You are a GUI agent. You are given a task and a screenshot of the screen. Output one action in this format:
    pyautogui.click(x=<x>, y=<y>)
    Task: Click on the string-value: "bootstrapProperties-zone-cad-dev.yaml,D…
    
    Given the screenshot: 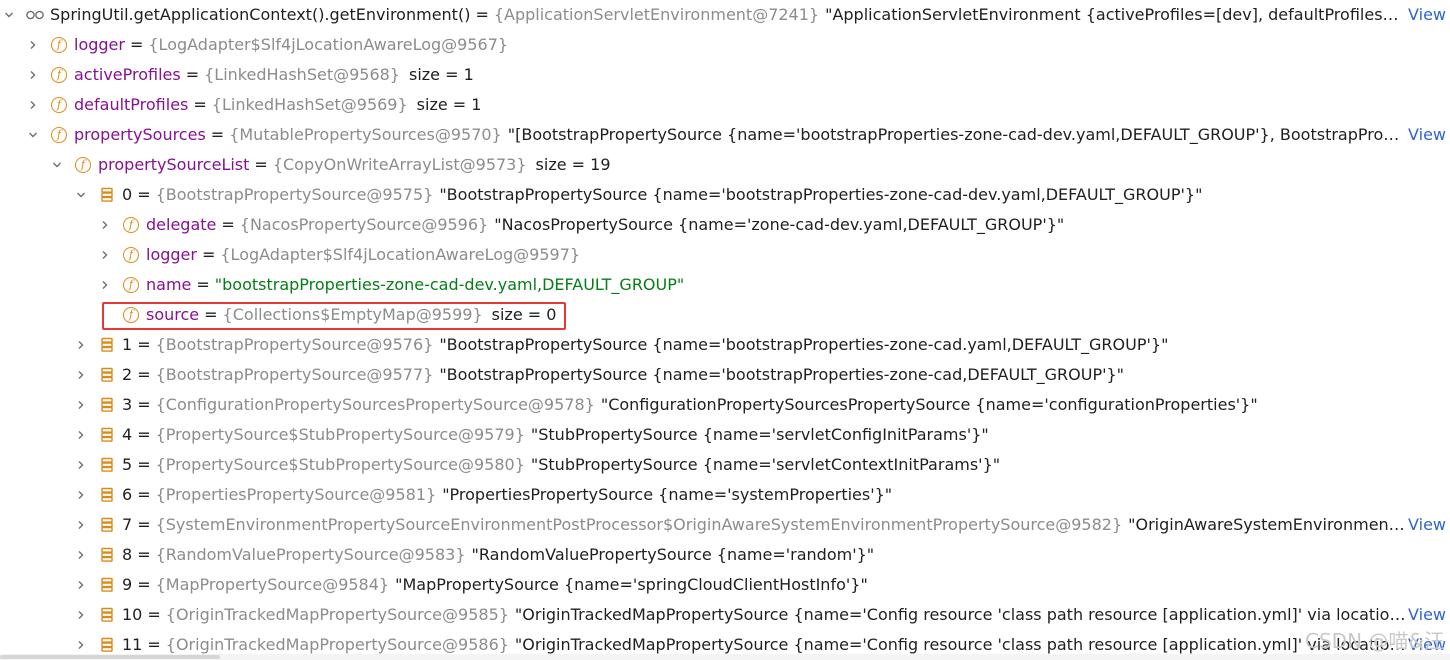 What is the action you would take?
    pyautogui.click(x=449, y=284)
    